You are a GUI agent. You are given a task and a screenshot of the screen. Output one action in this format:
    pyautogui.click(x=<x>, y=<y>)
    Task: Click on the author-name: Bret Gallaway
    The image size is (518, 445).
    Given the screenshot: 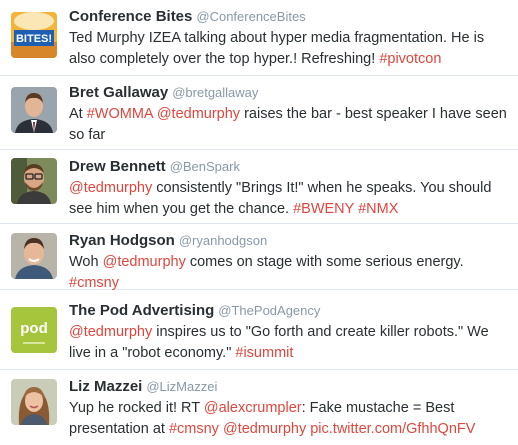 What is the action you would take?
    pyautogui.click(x=118, y=92)
    